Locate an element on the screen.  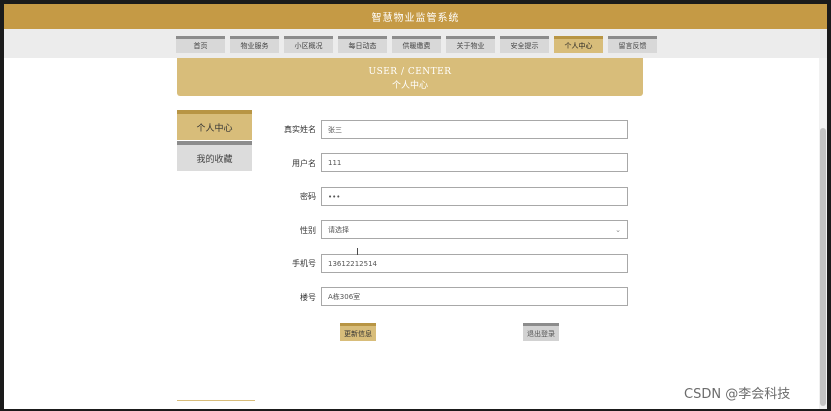
site-header: 智慧物业监管系统 is located at coordinates (415, 16).